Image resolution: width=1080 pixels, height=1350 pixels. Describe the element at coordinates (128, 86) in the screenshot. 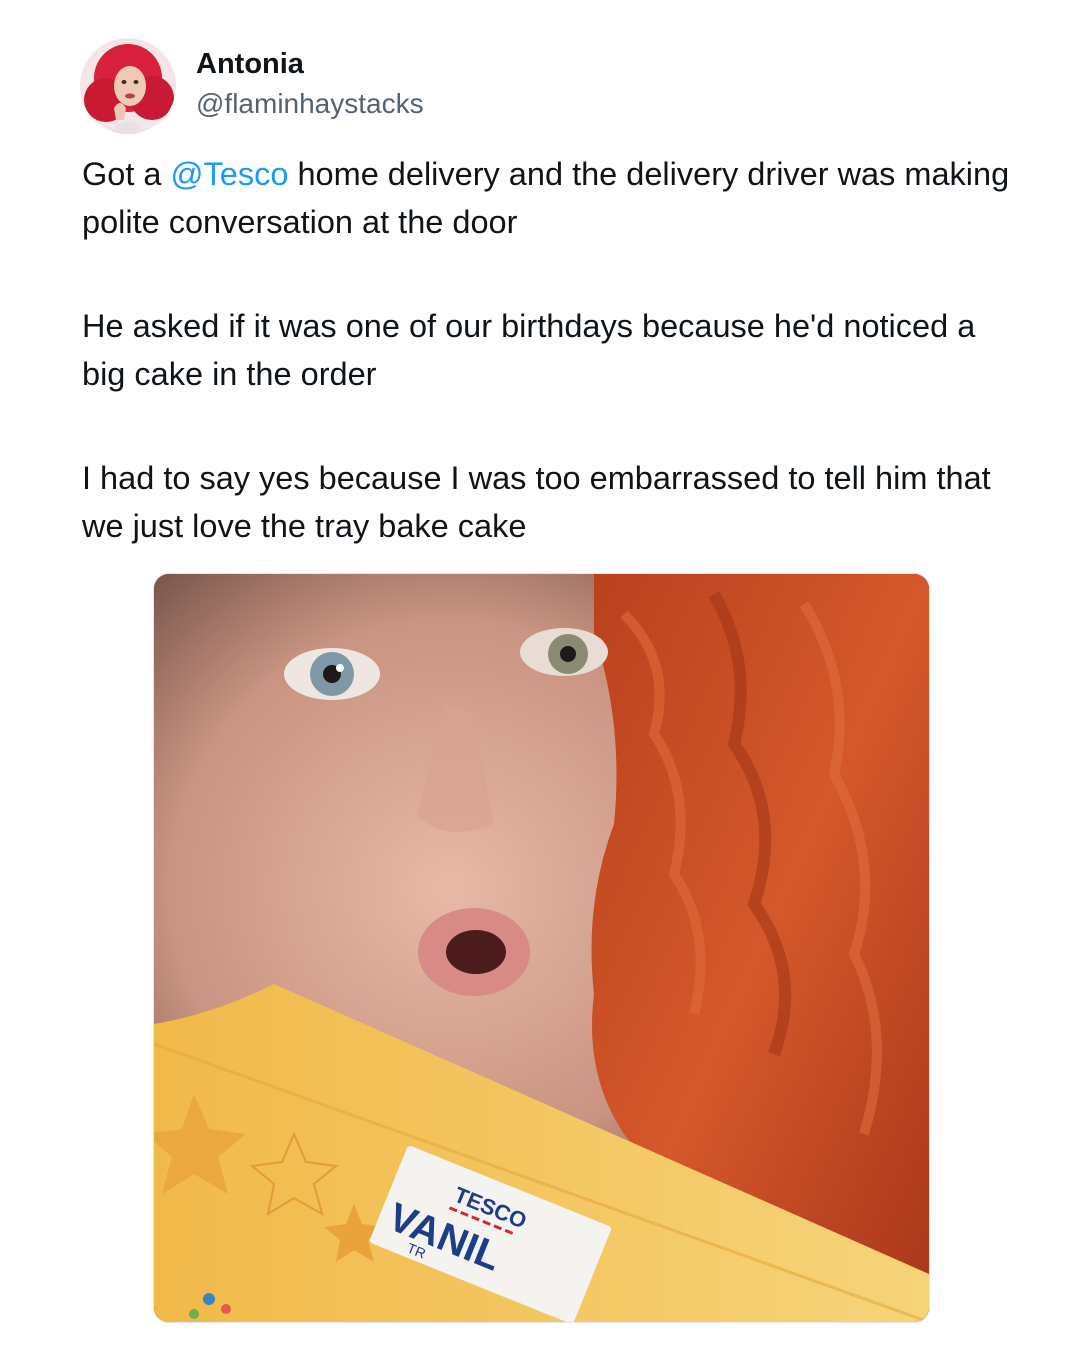

I see `author-avatar` at that location.